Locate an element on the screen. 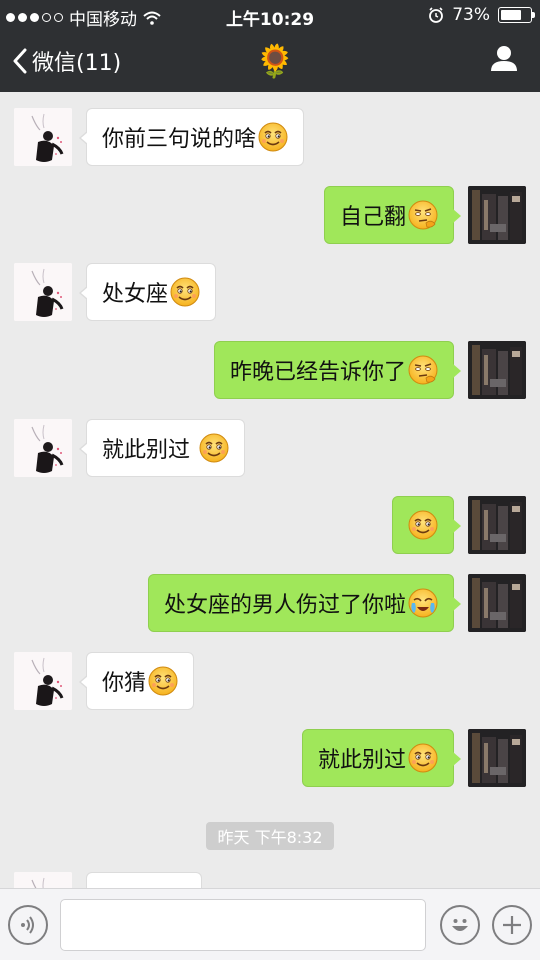  alarm-icon is located at coordinates (436, 15).